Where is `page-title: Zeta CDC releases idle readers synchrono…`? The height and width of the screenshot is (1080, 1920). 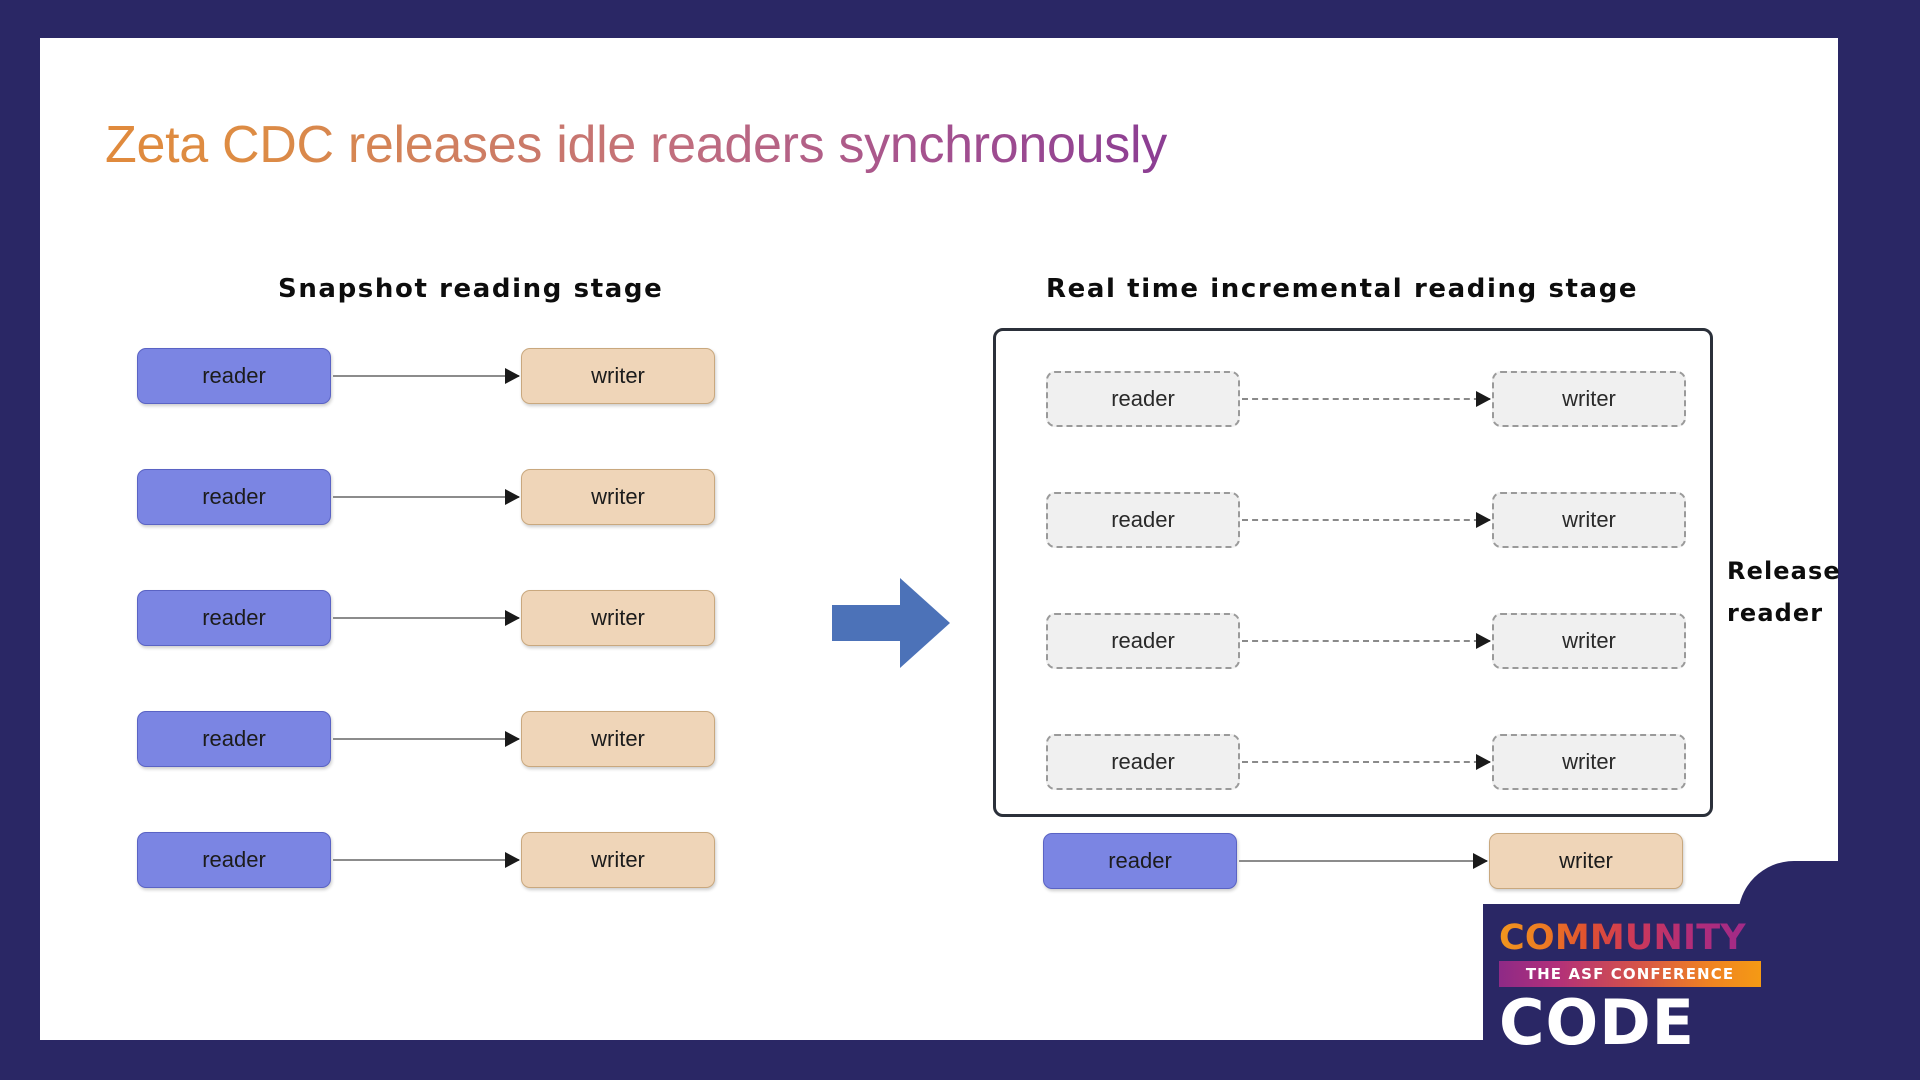 page-title: Zeta CDC releases idle readers synchrono… is located at coordinates (636, 145).